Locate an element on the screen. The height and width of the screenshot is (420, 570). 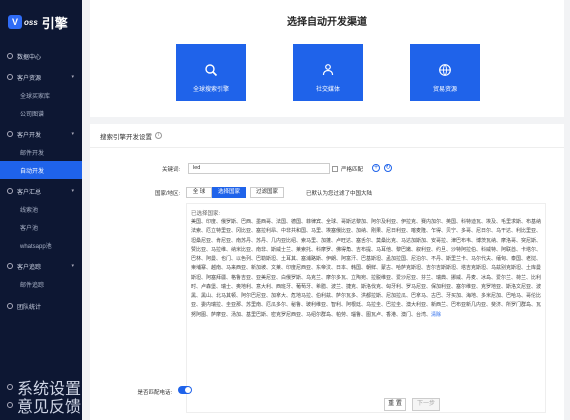
channel-search-engine: 全球搜索引擎 is located at coordinates (211, 72).